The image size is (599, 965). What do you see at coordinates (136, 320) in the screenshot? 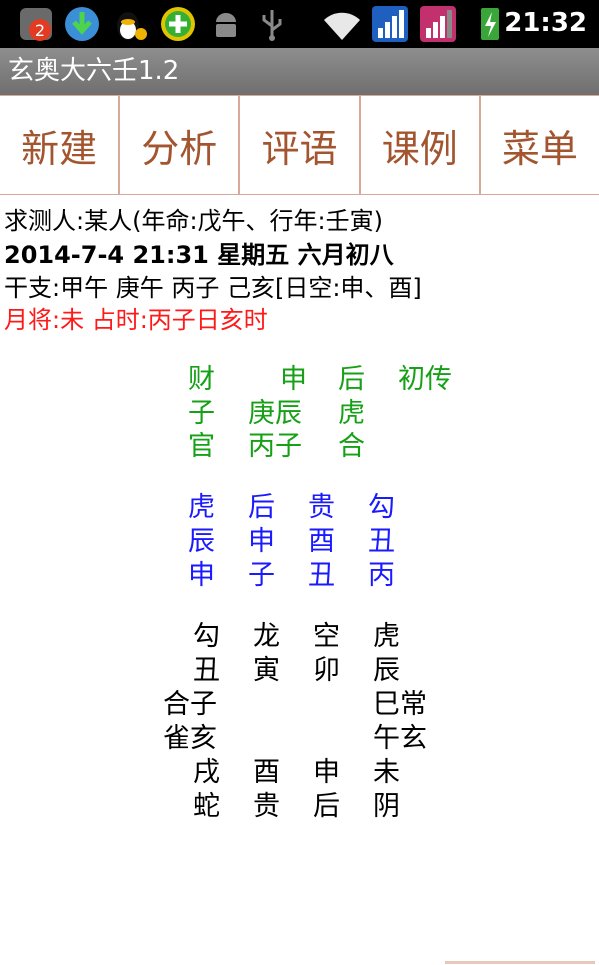
I see `general-info: 月将:未 占时:丙子日亥时` at bounding box center [136, 320].